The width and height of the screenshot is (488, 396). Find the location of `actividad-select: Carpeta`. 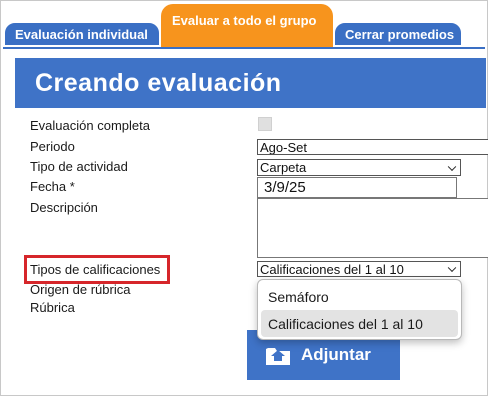

actividad-select: Carpeta is located at coordinates (359, 167).